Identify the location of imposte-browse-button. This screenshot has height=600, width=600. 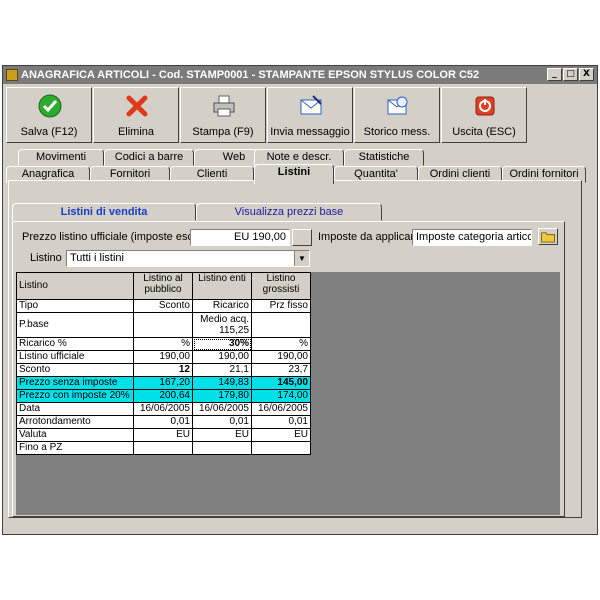
(548, 236).